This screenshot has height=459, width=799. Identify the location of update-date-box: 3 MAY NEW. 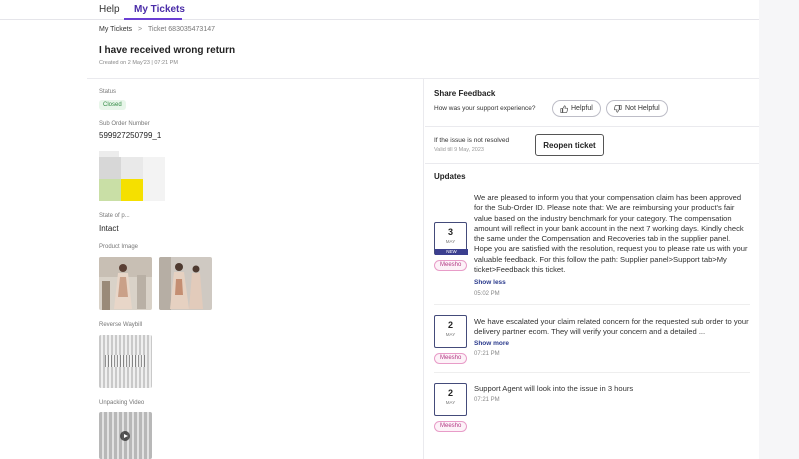
(451, 238).